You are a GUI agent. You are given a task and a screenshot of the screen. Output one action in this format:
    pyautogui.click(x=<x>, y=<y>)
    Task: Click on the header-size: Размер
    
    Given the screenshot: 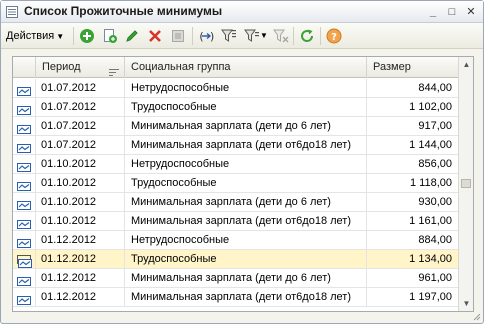 What is the action you would take?
    pyautogui.click(x=413, y=67)
    